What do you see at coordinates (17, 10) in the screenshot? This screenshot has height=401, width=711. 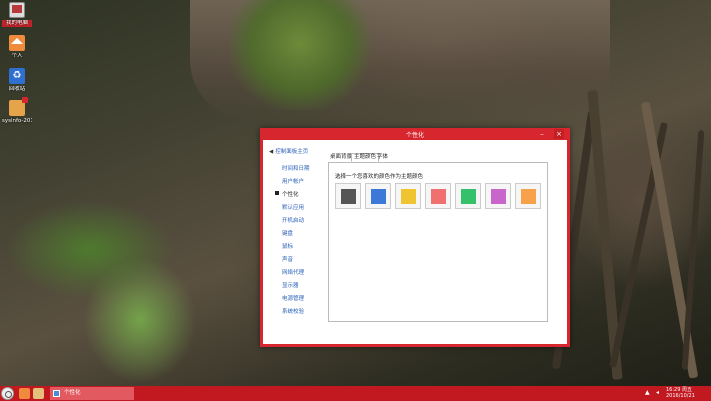 I see `computer-icon` at bounding box center [17, 10].